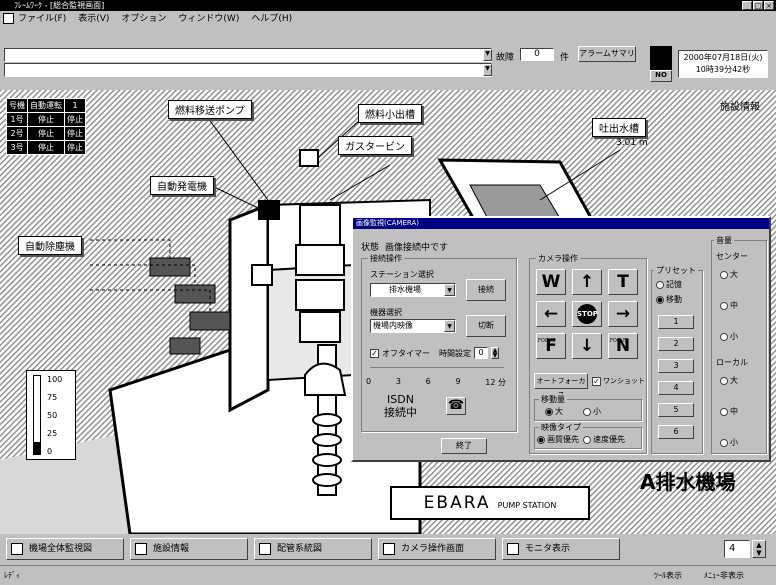 This screenshot has height=585, width=776. I want to click on close-button: ×, so click(769, 5).